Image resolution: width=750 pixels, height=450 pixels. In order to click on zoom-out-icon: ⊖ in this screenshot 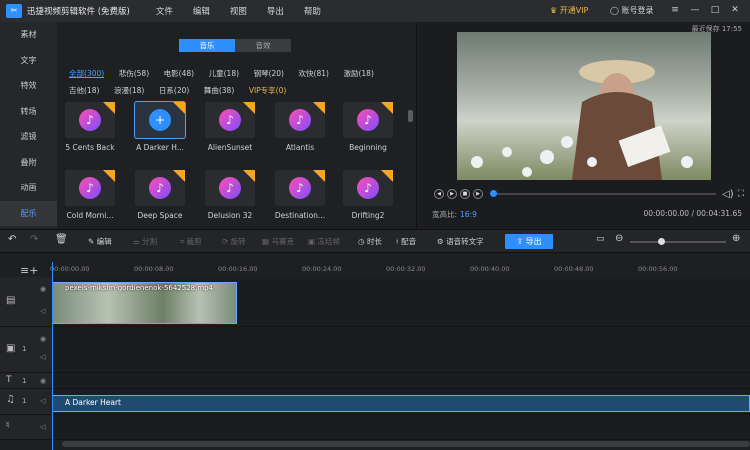, I will do `click(619, 238)`.